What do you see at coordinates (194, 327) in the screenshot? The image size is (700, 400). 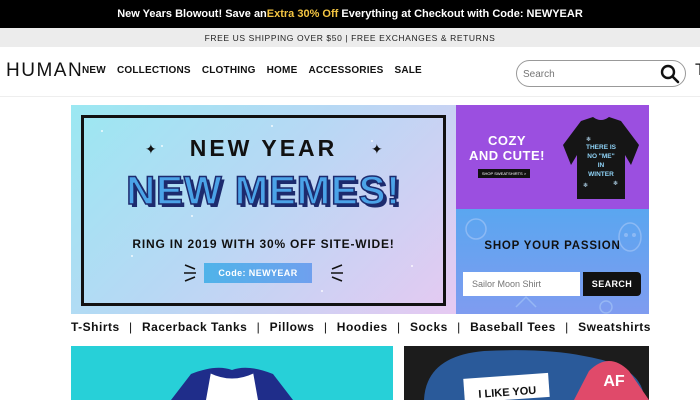 I see `category-racerback-tanks: Racerback Tanks` at bounding box center [194, 327].